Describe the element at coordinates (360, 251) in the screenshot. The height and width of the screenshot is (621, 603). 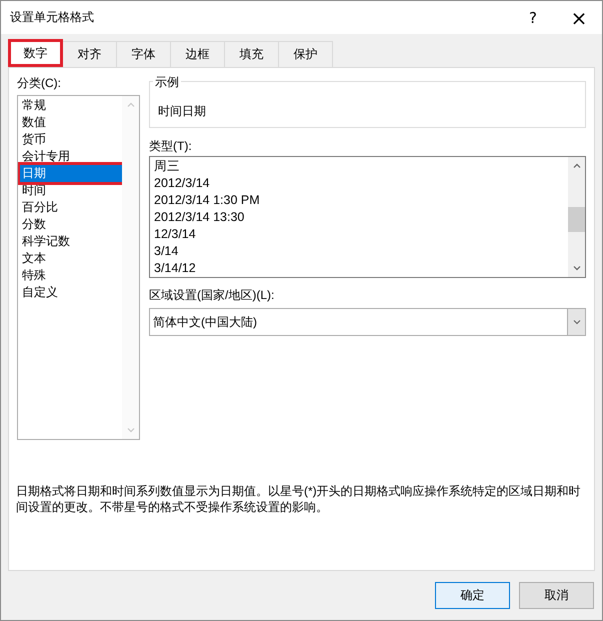
I see `type-item: 3/14` at that location.